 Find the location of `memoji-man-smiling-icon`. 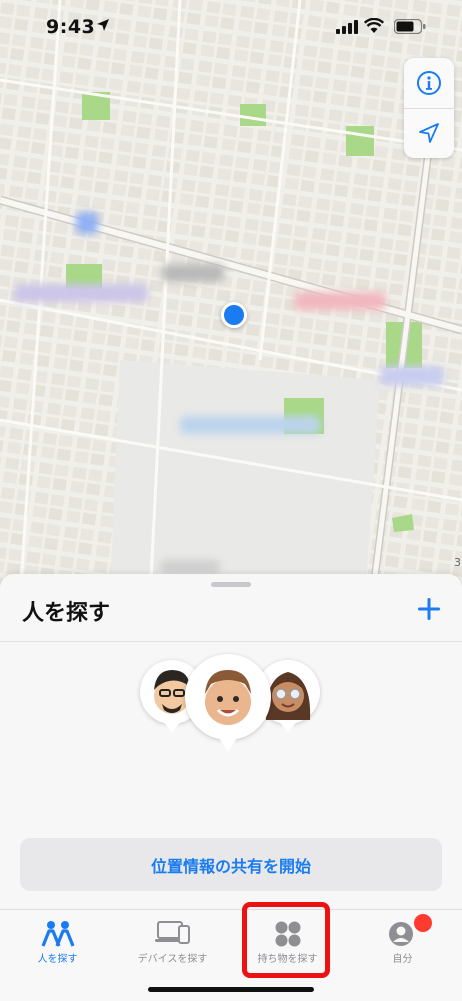

memoji-man-smiling-icon is located at coordinates (228, 697).